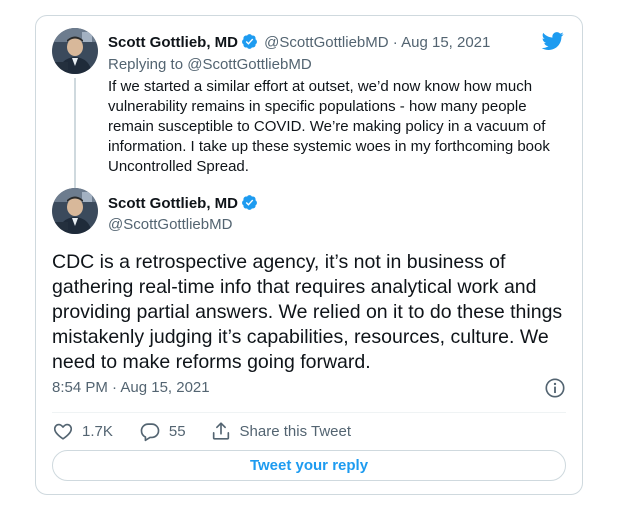 The width and height of the screenshot is (620, 511). What do you see at coordinates (177, 431) in the screenshot?
I see `reply-count: 55` at bounding box center [177, 431].